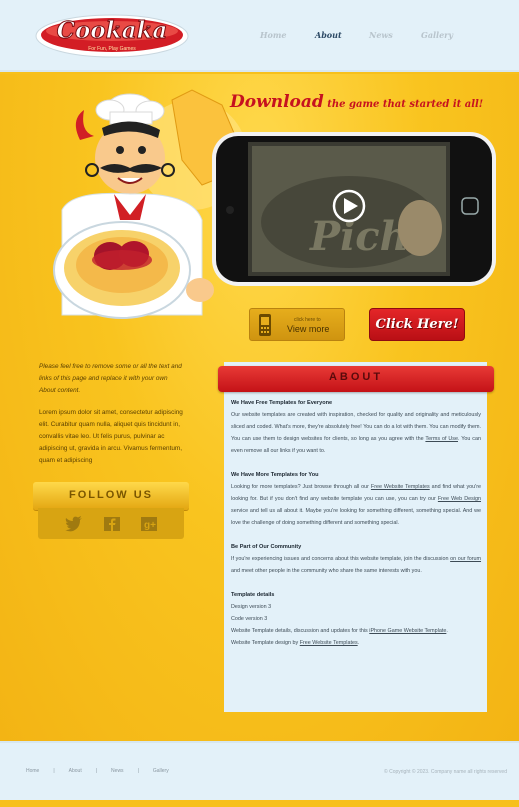 This screenshot has width=519, height=807. Describe the element at coordinates (112, 524) in the screenshot. I see `facebook-icon` at that location.